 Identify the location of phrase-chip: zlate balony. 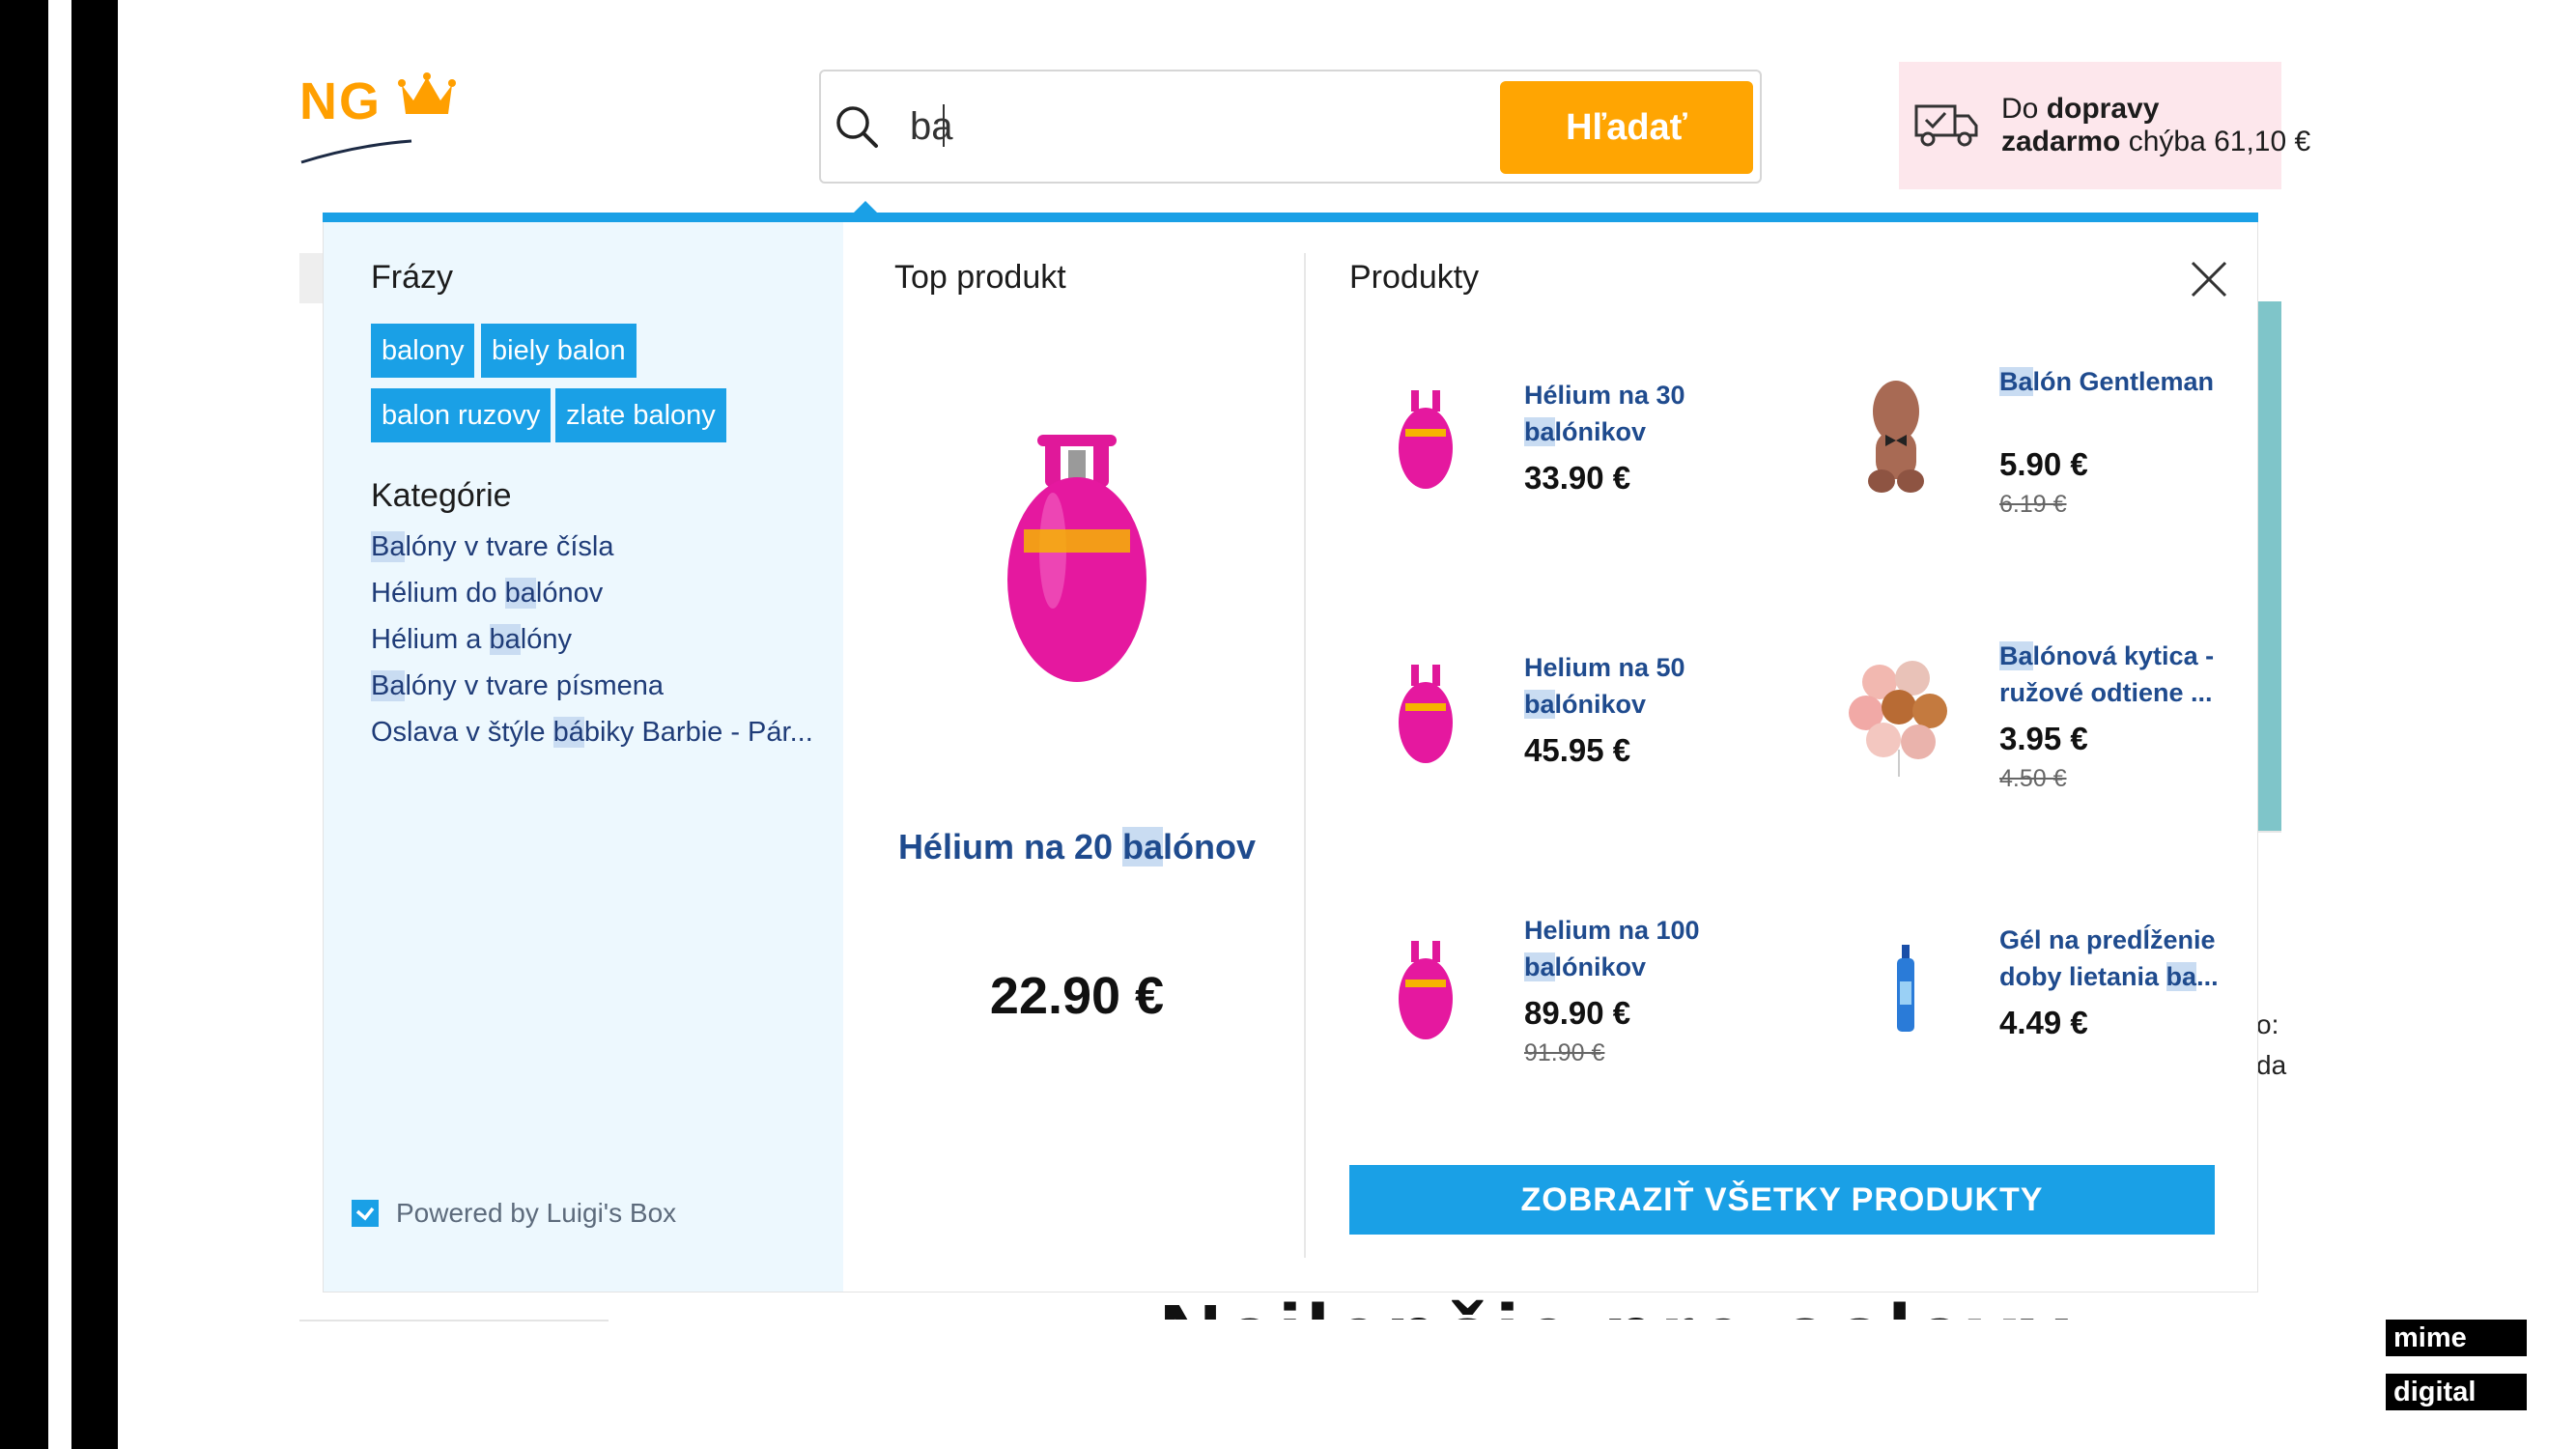
(640, 415).